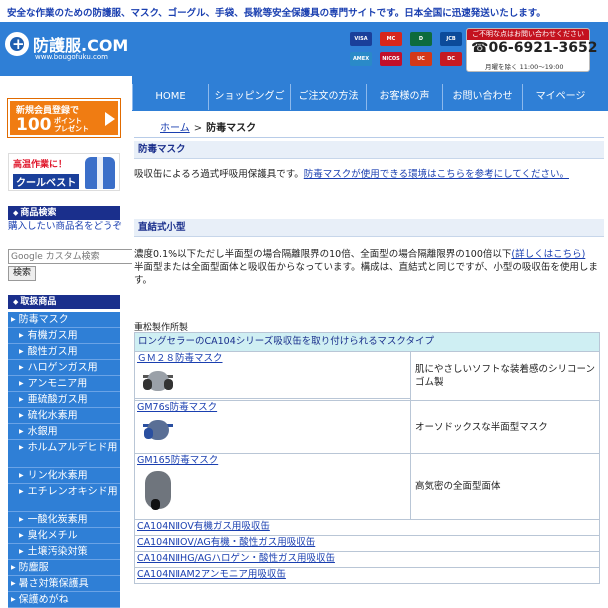 This screenshot has height=608, width=608. I want to click on category-item: ハロゲンガス用, so click(64, 368).